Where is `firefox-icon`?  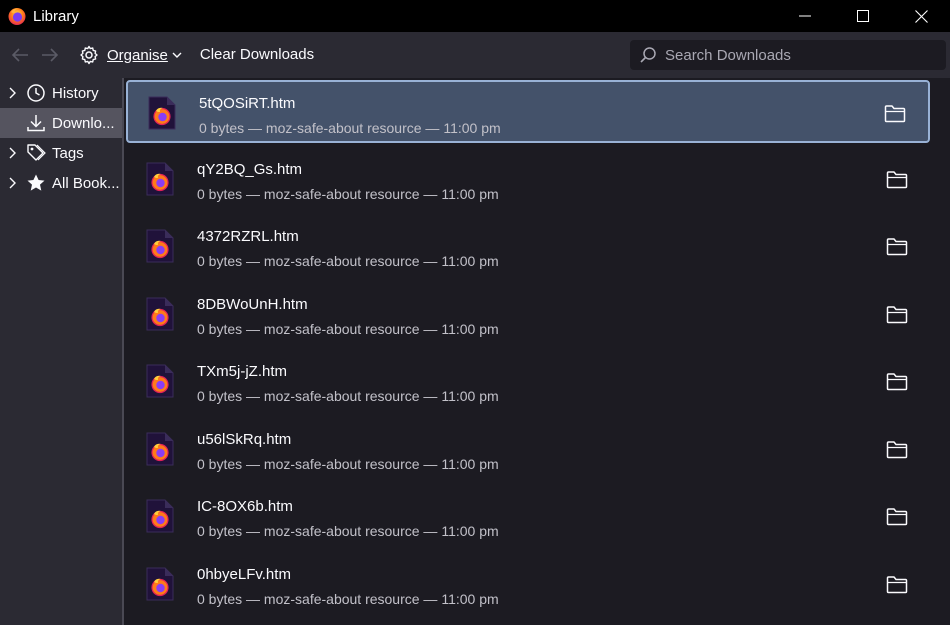
firefox-icon is located at coordinates (17, 16).